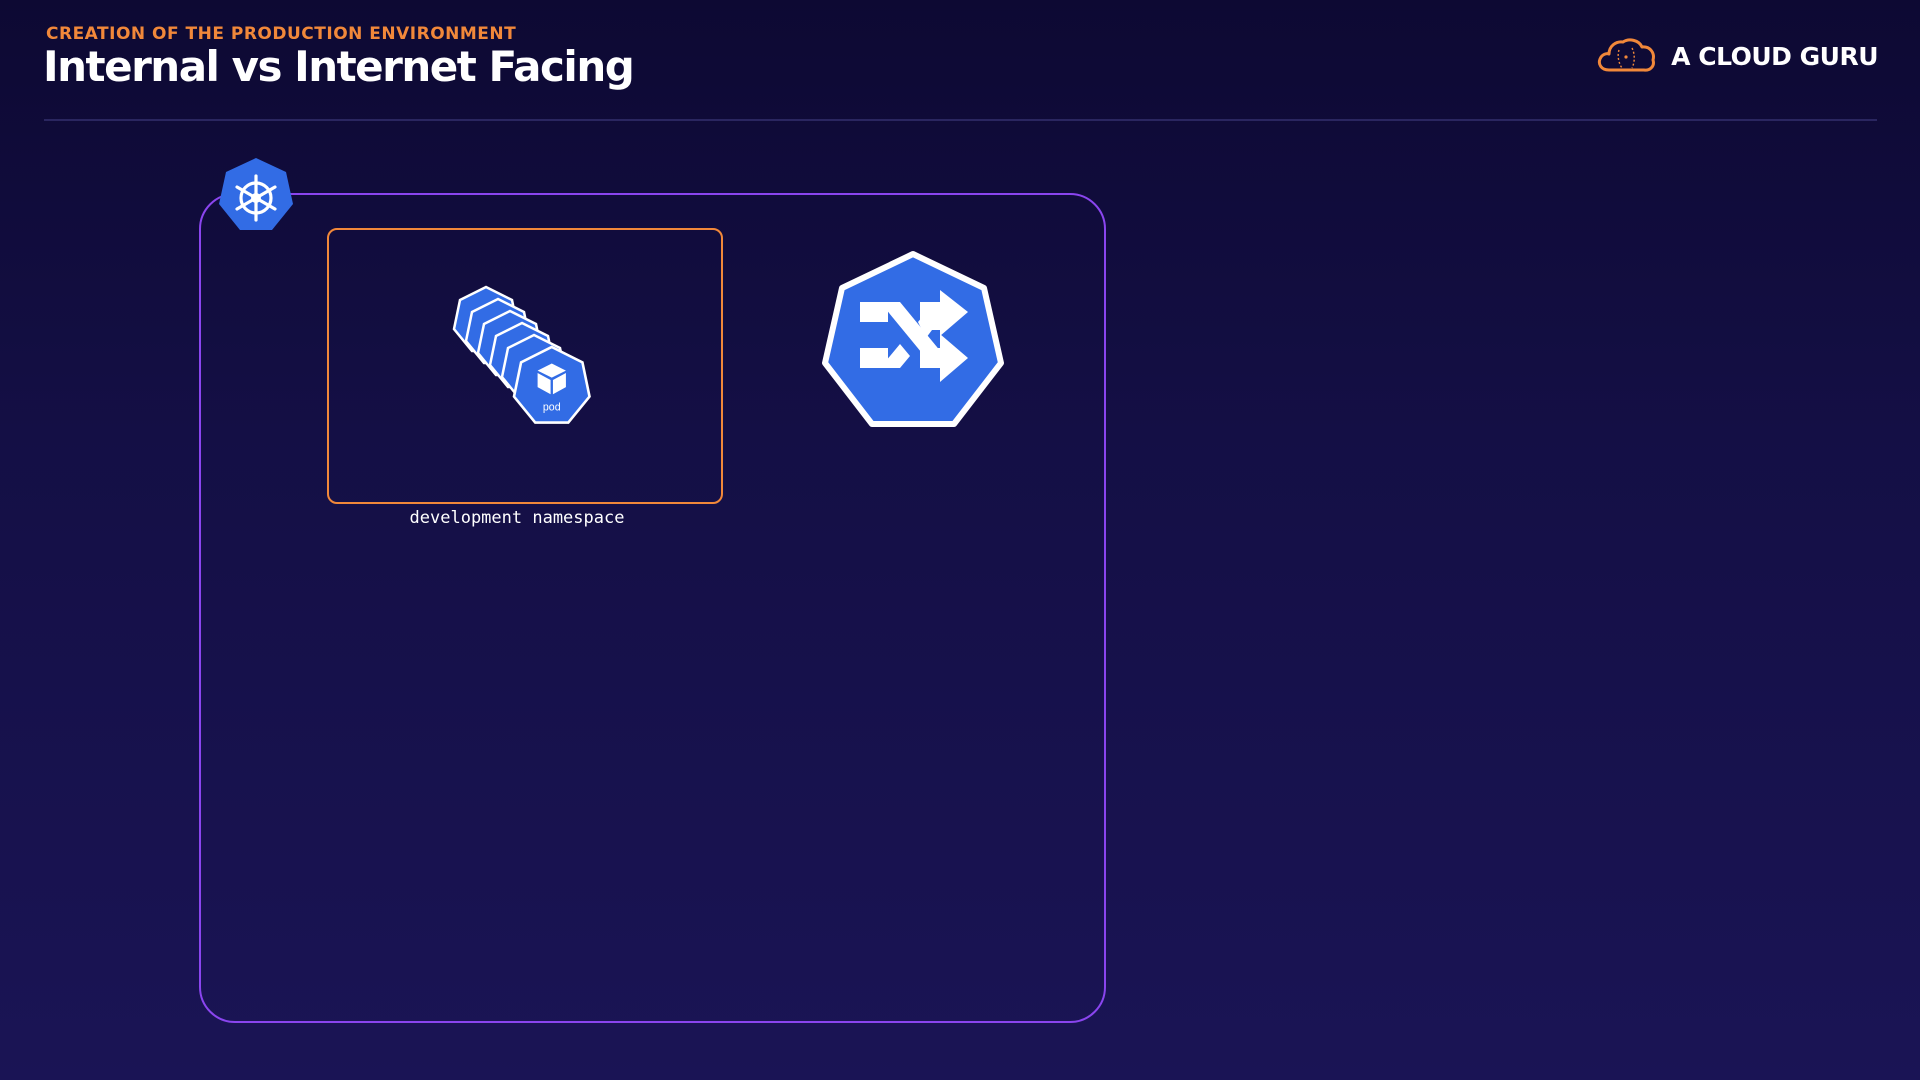 Image resolution: width=1920 pixels, height=1080 pixels. What do you see at coordinates (521, 354) in the screenshot?
I see `pod-stack: pod` at bounding box center [521, 354].